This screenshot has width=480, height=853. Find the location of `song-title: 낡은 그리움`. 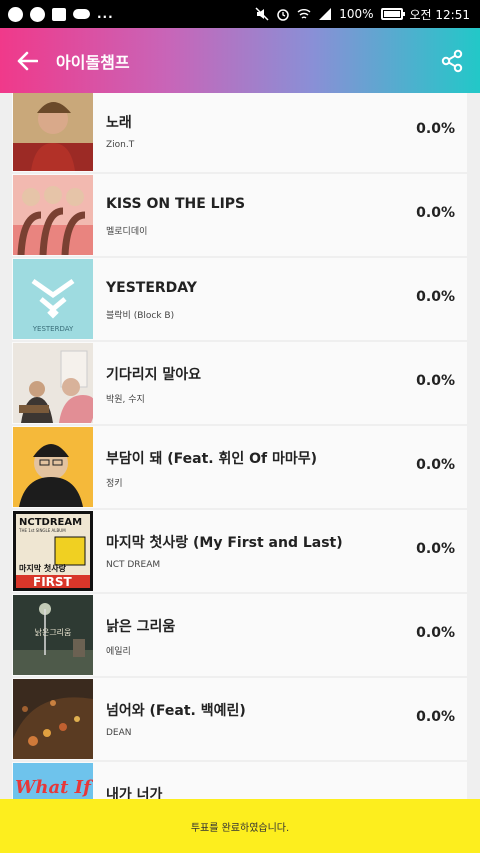

song-title: 낡은 그리움 is located at coordinates (141, 627).